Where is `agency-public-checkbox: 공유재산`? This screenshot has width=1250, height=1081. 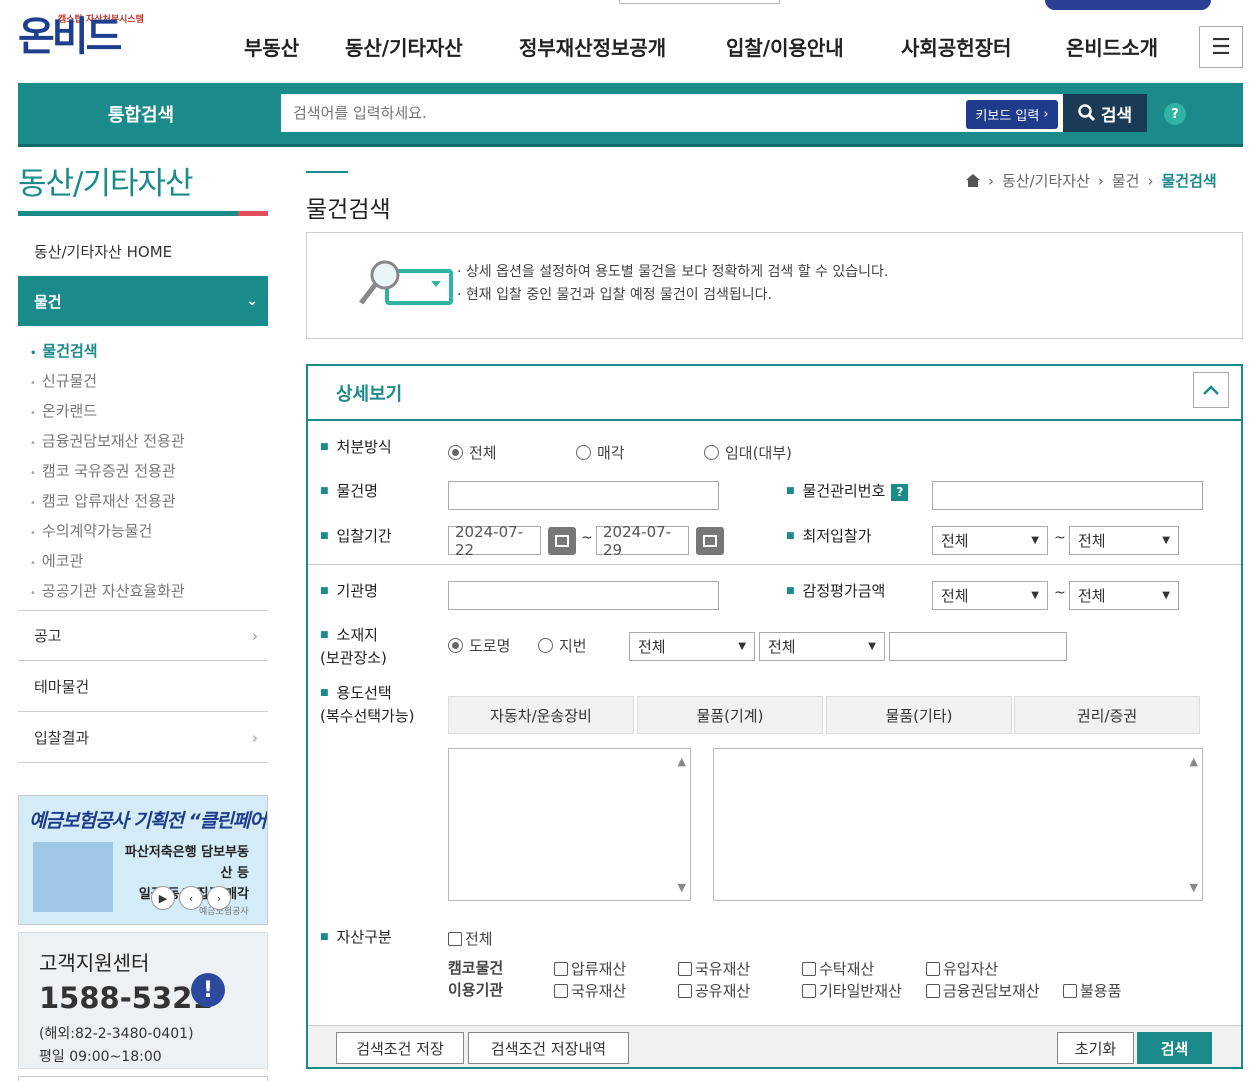
agency-public-checkbox: 공유재산 is located at coordinates (714, 990).